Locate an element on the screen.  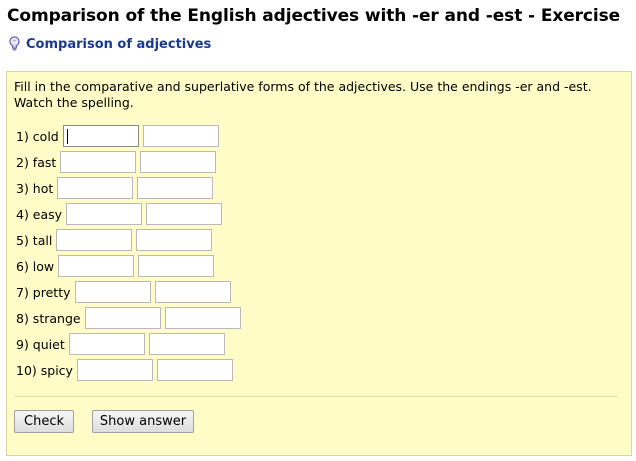
exercise-row: 7) pretty is located at coordinates (125, 292).